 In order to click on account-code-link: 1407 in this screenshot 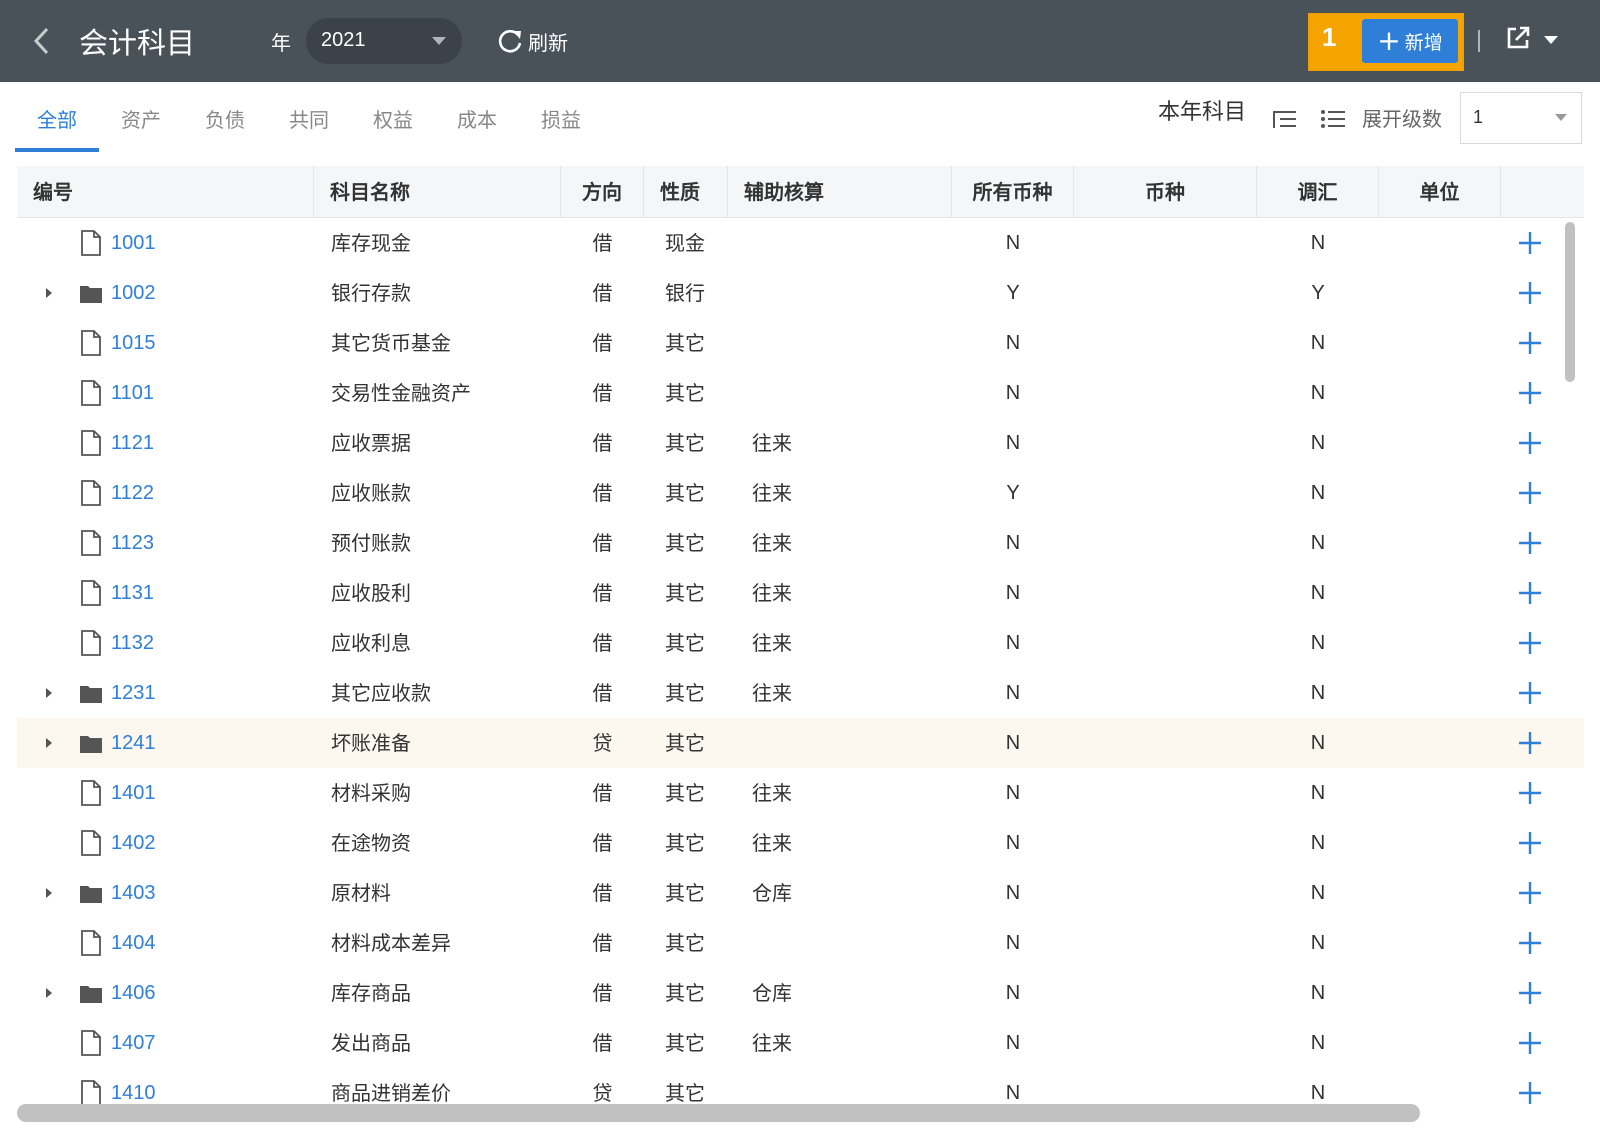, I will do `click(133, 1043)`.